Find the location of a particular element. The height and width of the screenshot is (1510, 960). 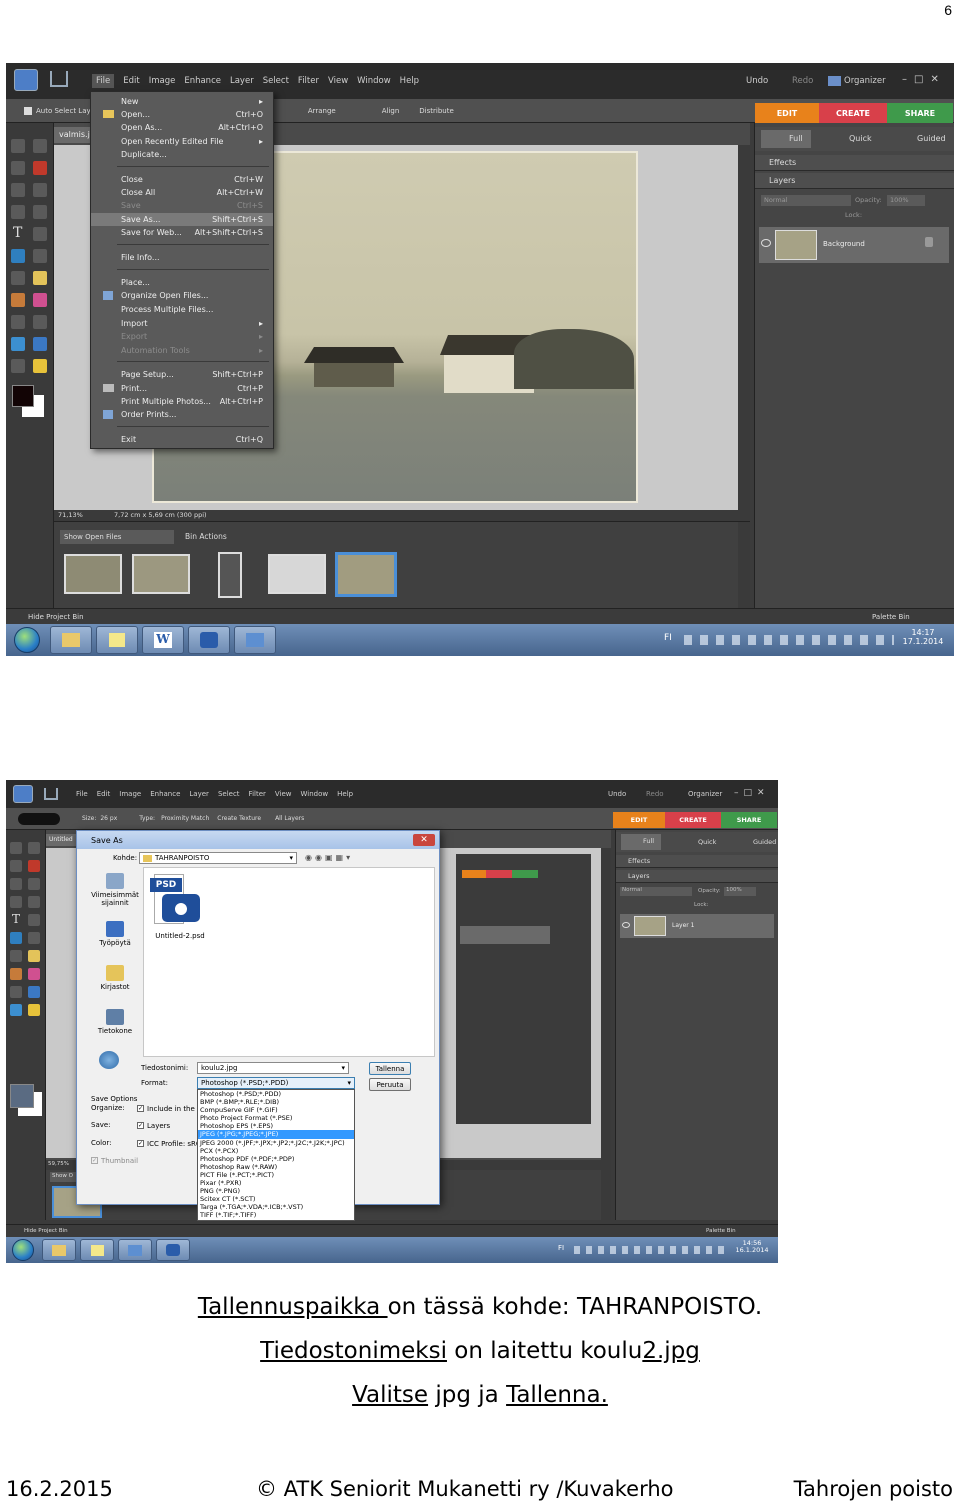

subtab-quick: Quick is located at coordinates (860, 138).